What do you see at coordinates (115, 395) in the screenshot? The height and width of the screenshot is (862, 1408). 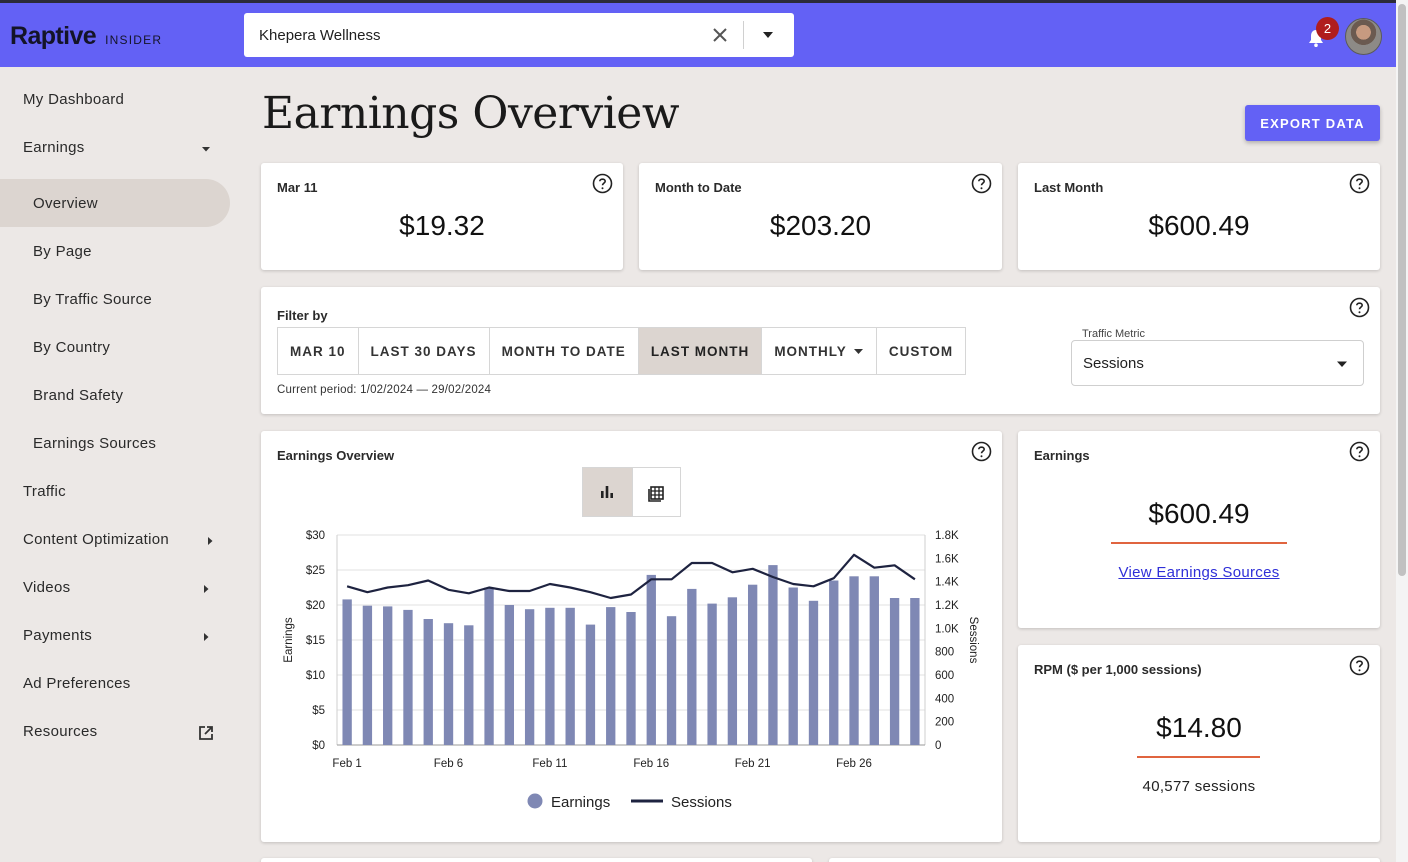 I see `sidebar-item-brand-safety: Brand Safety` at bounding box center [115, 395].